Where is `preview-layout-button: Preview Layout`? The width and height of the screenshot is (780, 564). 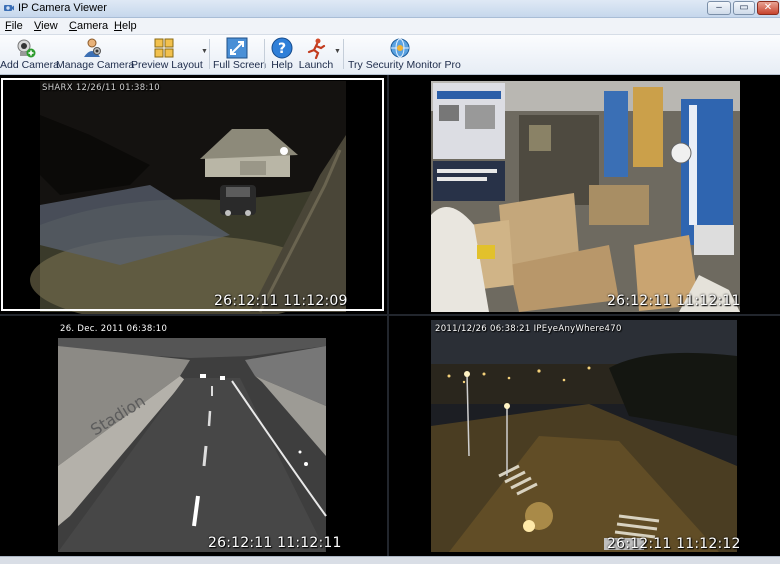 preview-layout-button: Preview Layout is located at coordinates (167, 54).